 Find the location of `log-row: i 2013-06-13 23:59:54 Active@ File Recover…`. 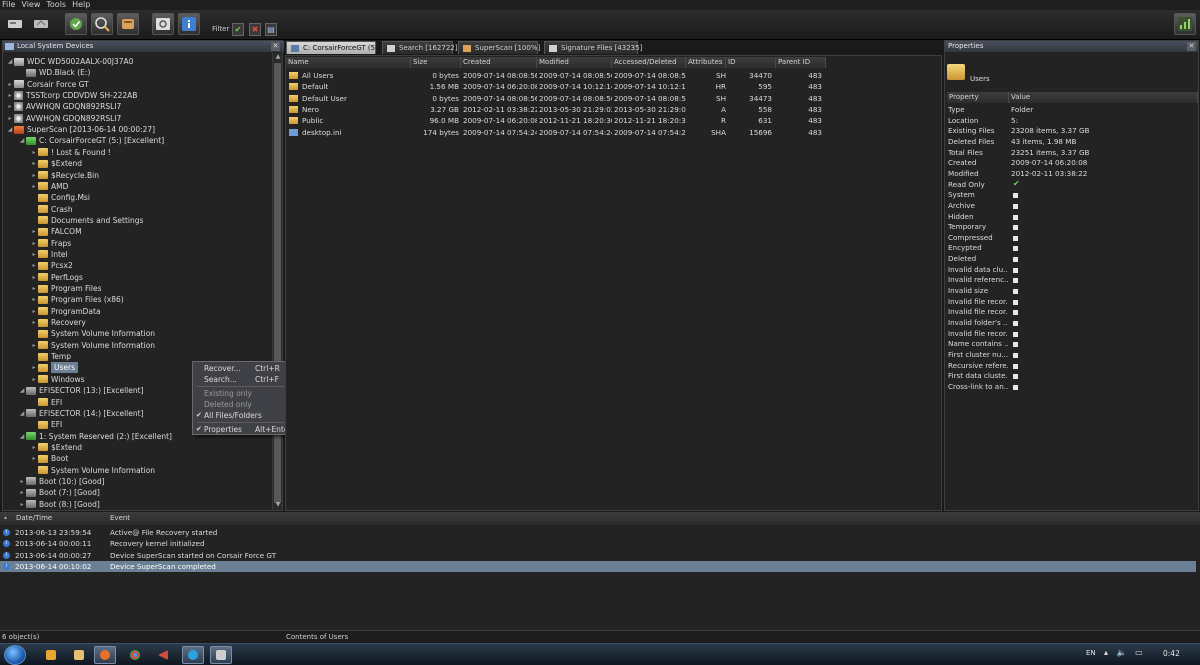

log-row: i 2013-06-13 23:59:54 Active@ File Recover… is located at coordinates (598, 532).